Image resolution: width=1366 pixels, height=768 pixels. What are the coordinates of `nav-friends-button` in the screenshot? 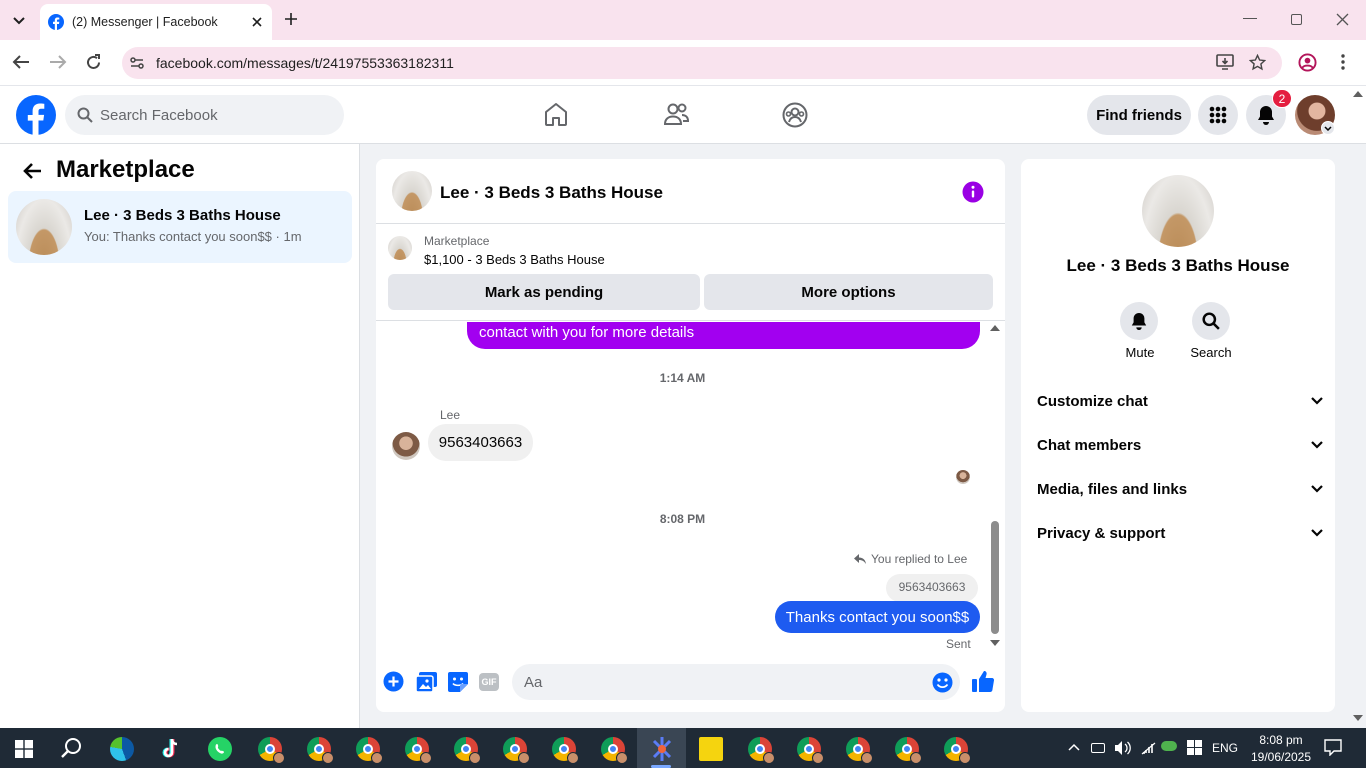 It's located at (676, 114).